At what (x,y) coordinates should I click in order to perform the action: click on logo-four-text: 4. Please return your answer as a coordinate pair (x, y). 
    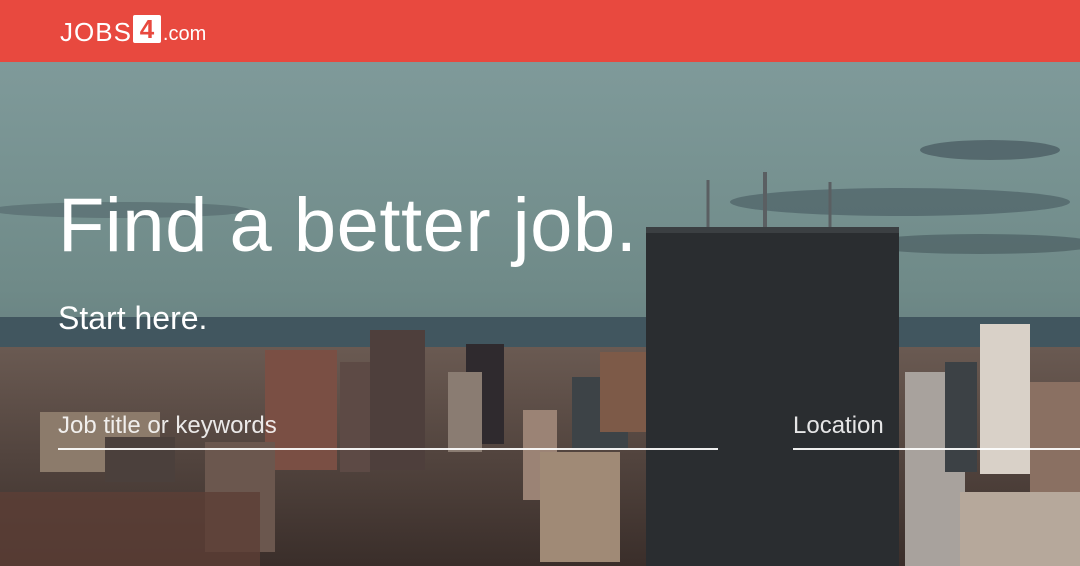
    Looking at the image, I should click on (147, 29).